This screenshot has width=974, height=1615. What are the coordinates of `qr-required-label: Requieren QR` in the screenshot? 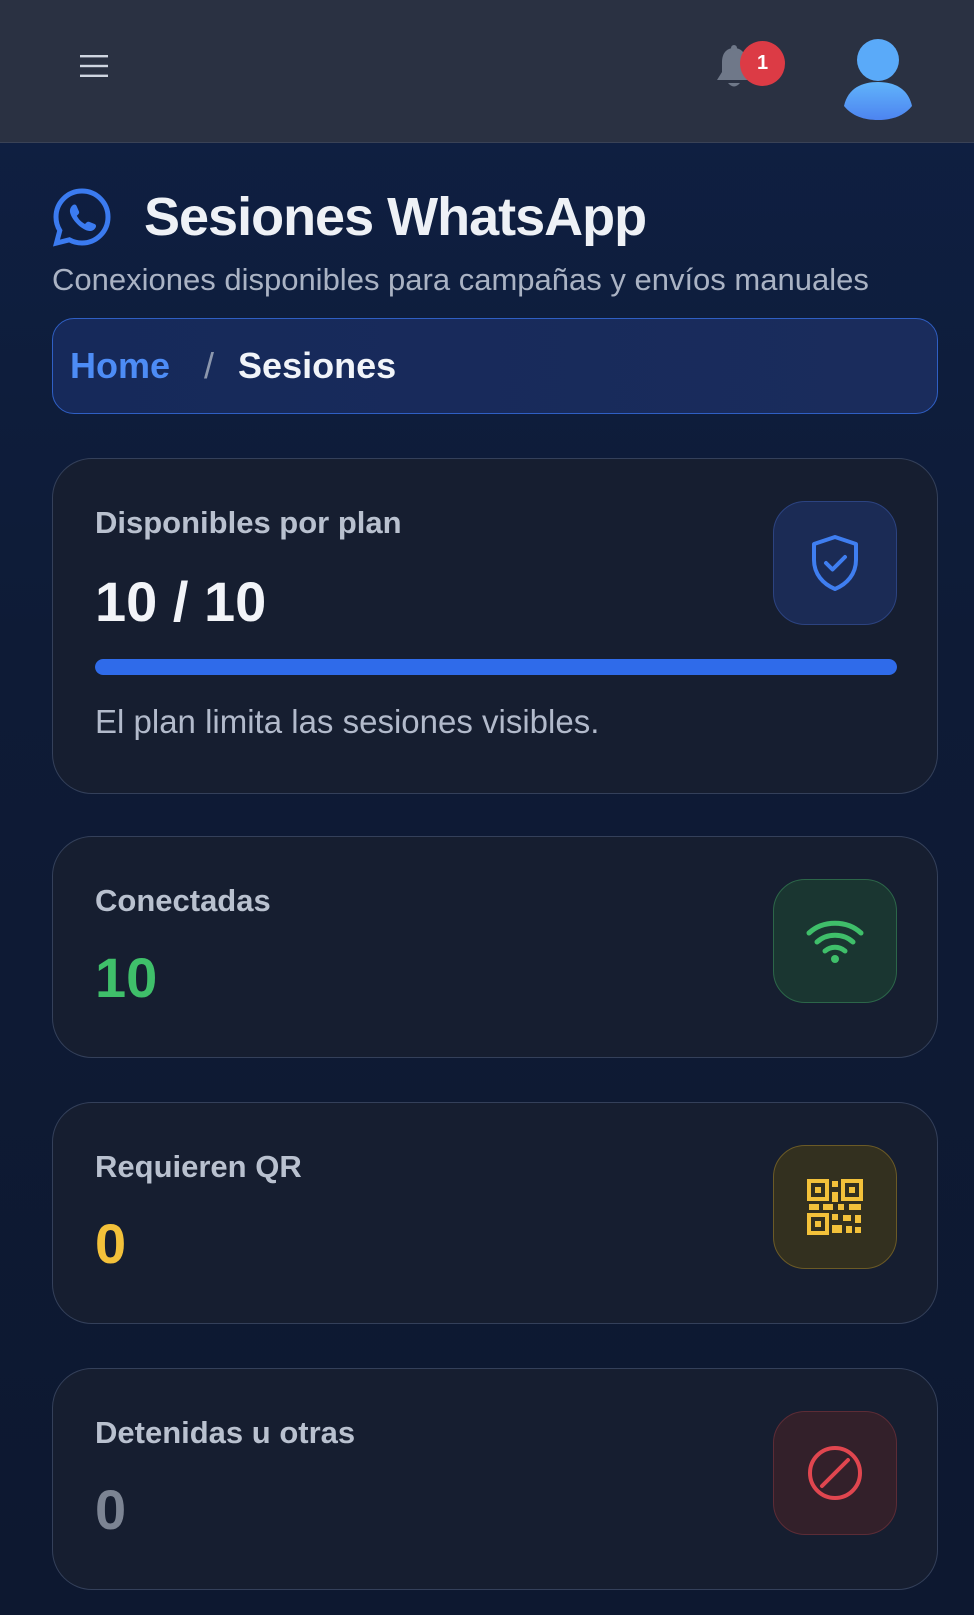 It's located at (198, 1166).